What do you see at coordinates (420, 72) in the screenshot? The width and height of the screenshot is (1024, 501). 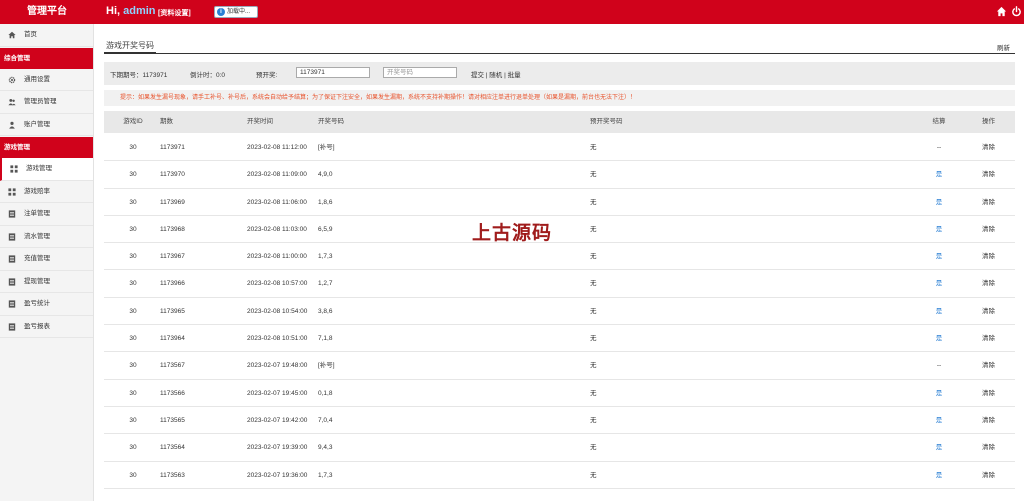 I see `number-input: 开奖号码` at bounding box center [420, 72].